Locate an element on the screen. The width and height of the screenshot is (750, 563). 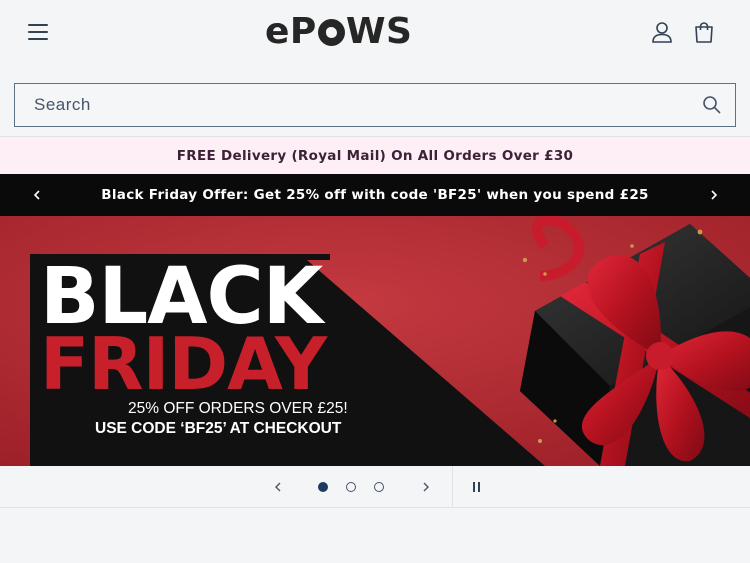
logo-mid: P is located at coordinates (303, 31).